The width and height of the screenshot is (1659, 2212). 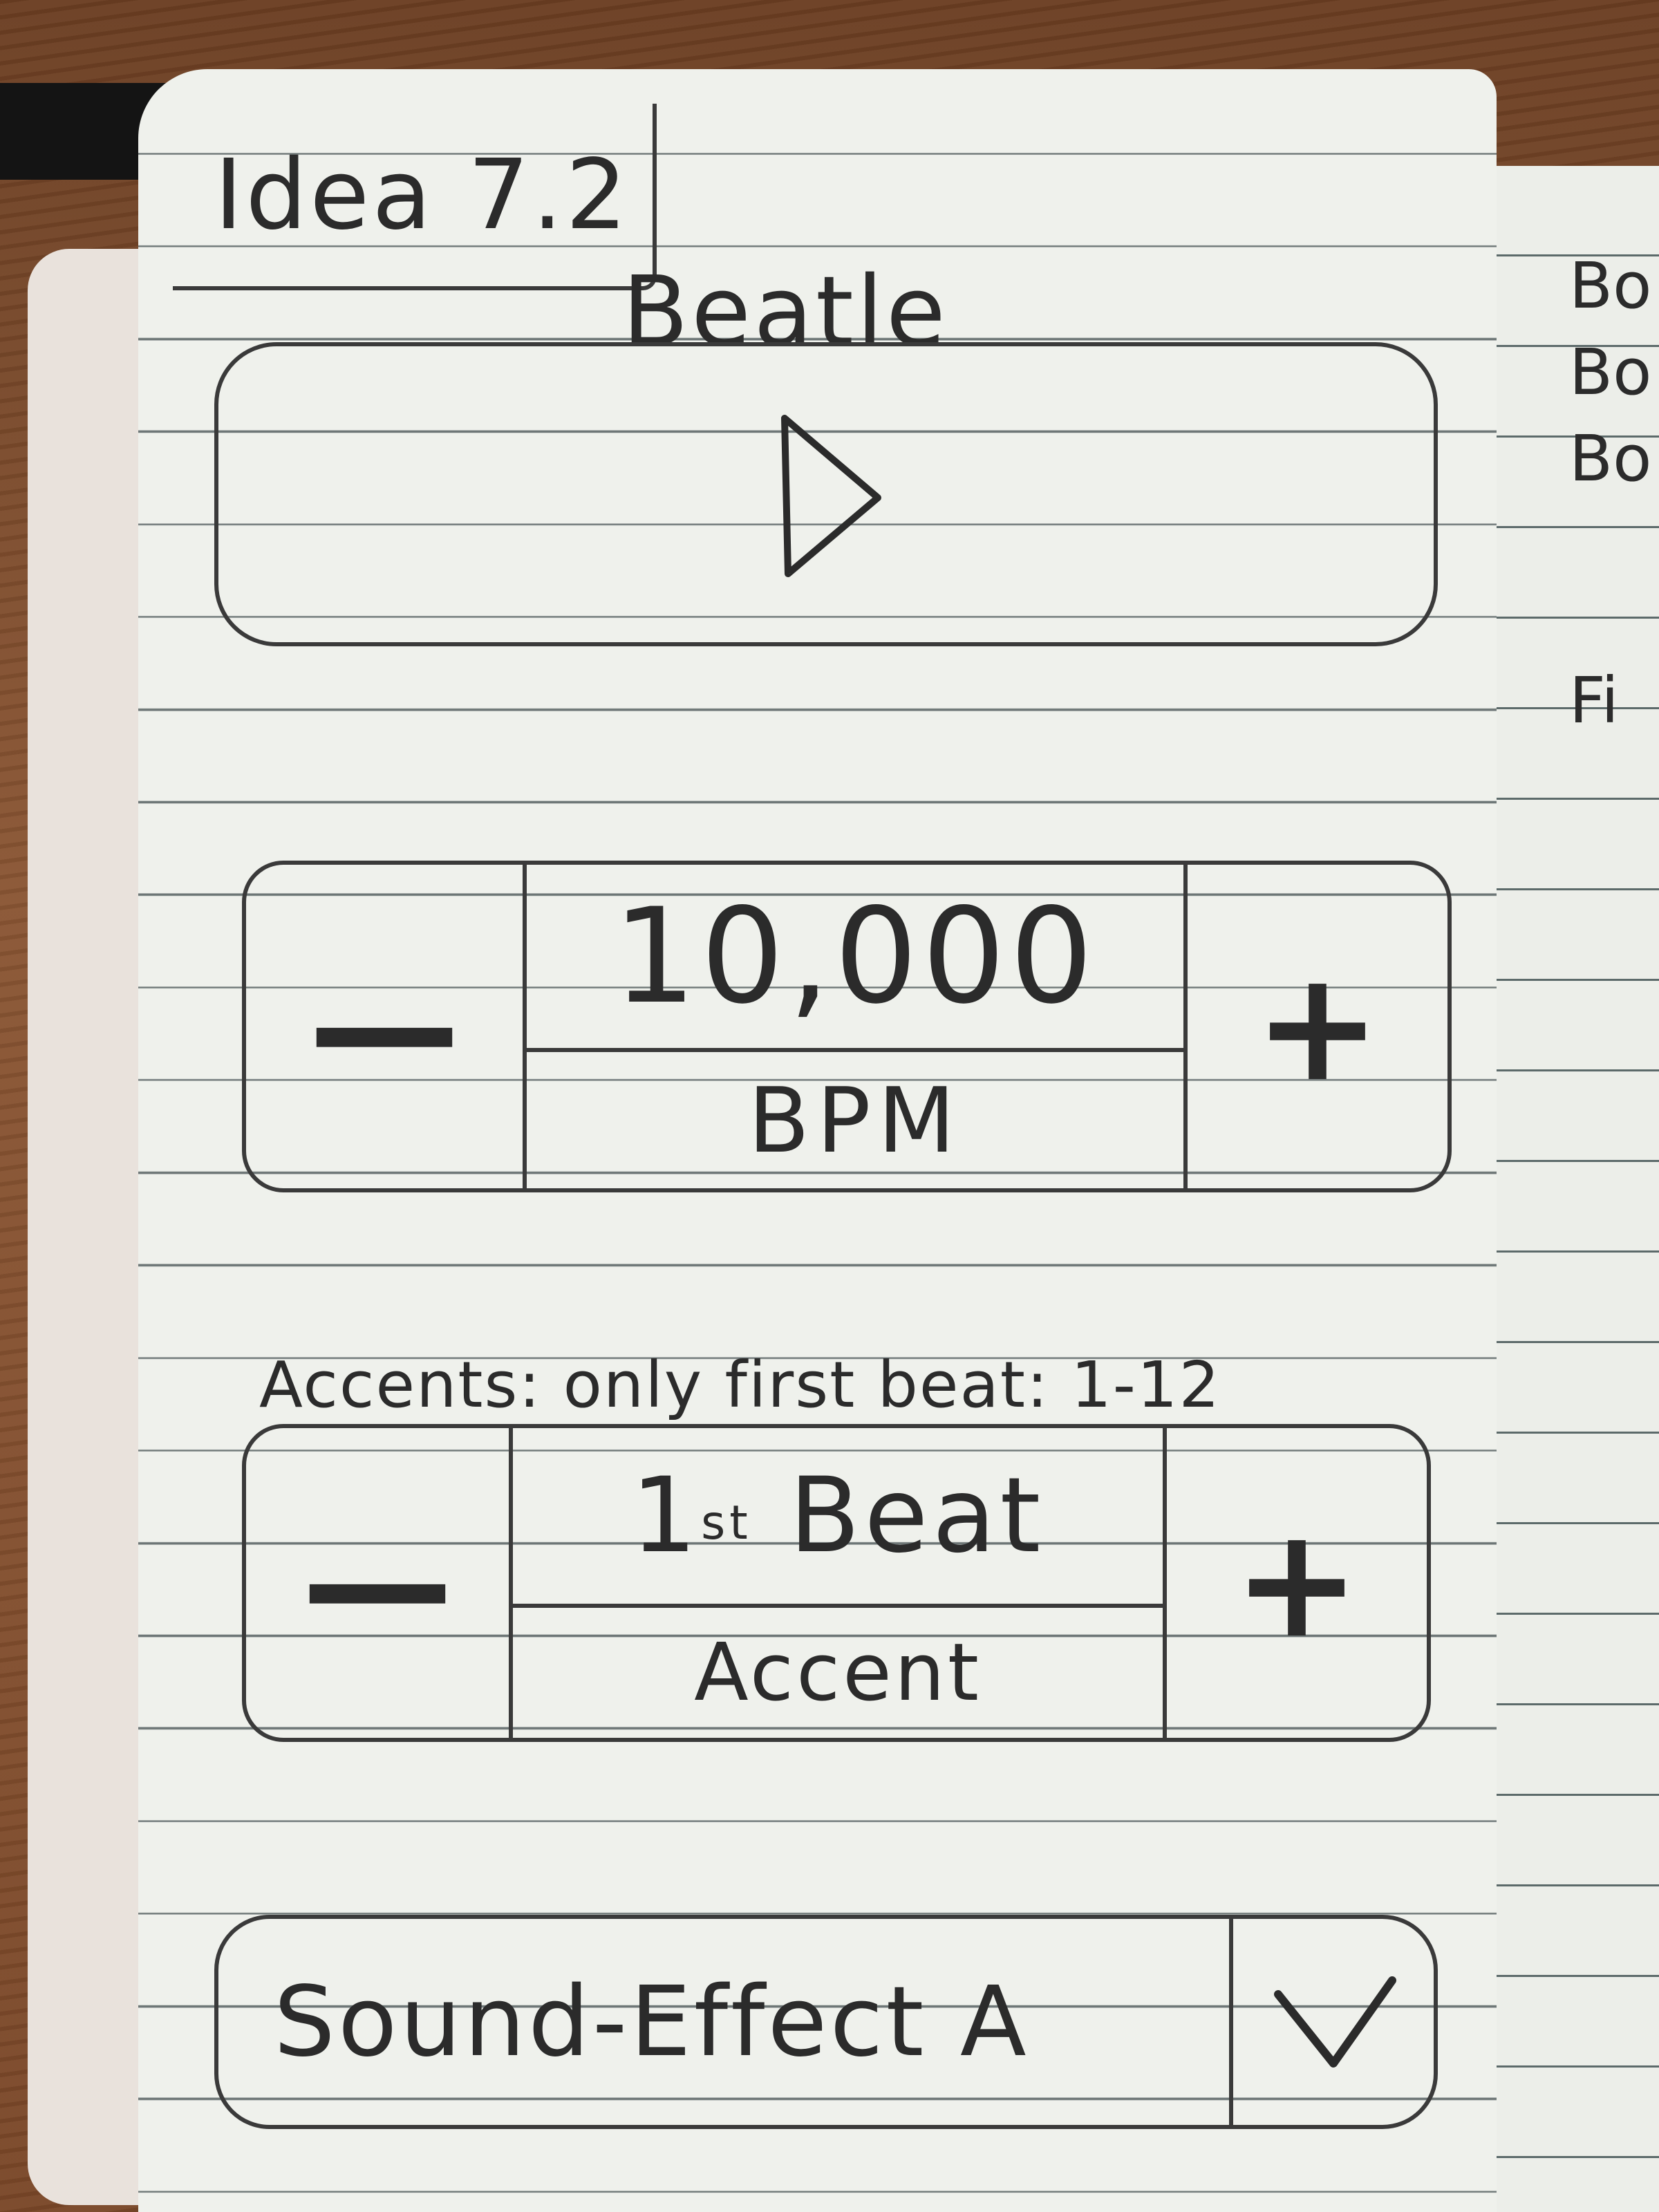 I want to click on tempo-unit: BPM, so click(x=855, y=1120).